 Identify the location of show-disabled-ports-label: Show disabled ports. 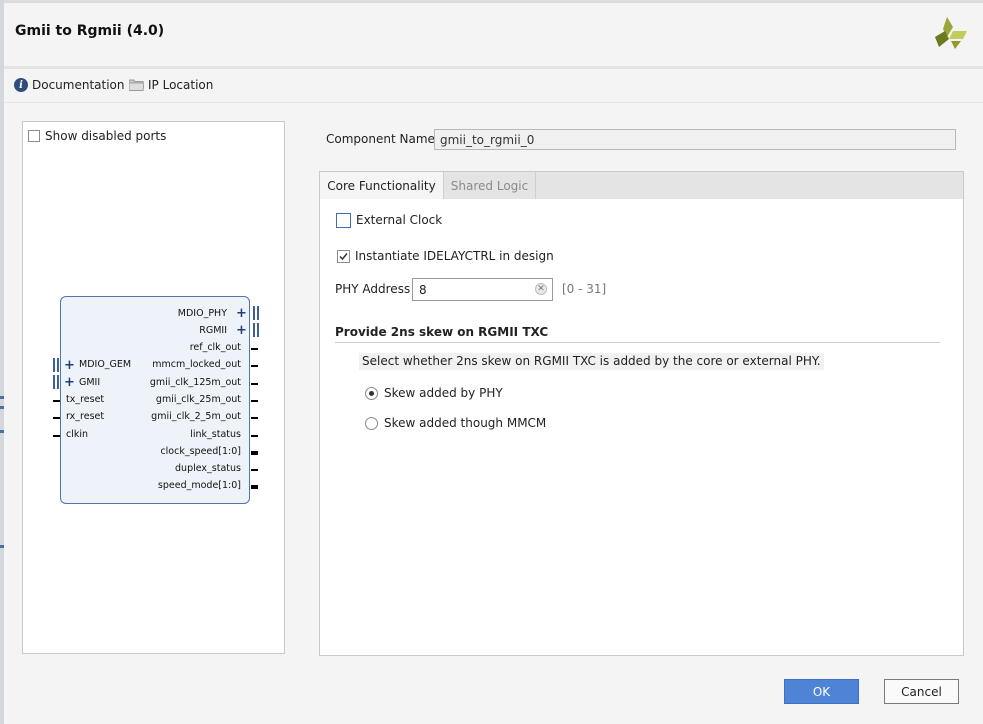
(106, 136).